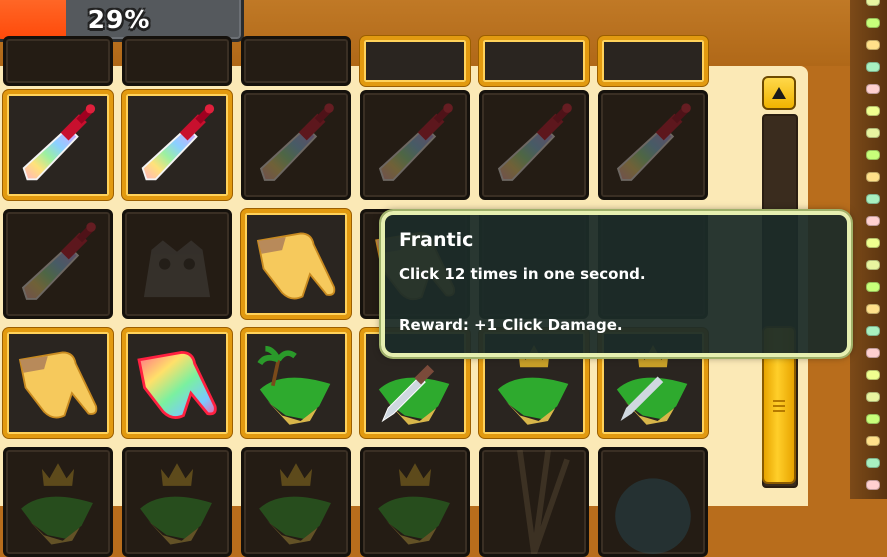  I want to click on tooltip-description: Click 12 times in one second., so click(522, 274).